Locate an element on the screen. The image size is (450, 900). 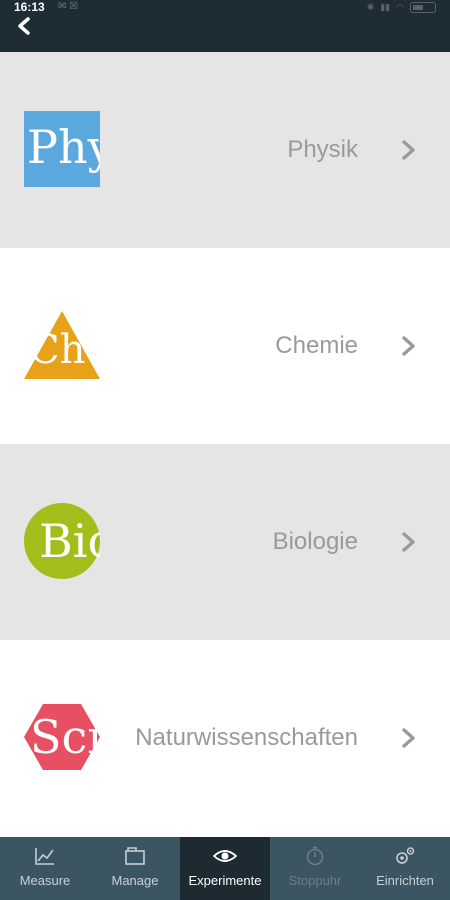
subject-label: Chemie is located at coordinates (316, 345).